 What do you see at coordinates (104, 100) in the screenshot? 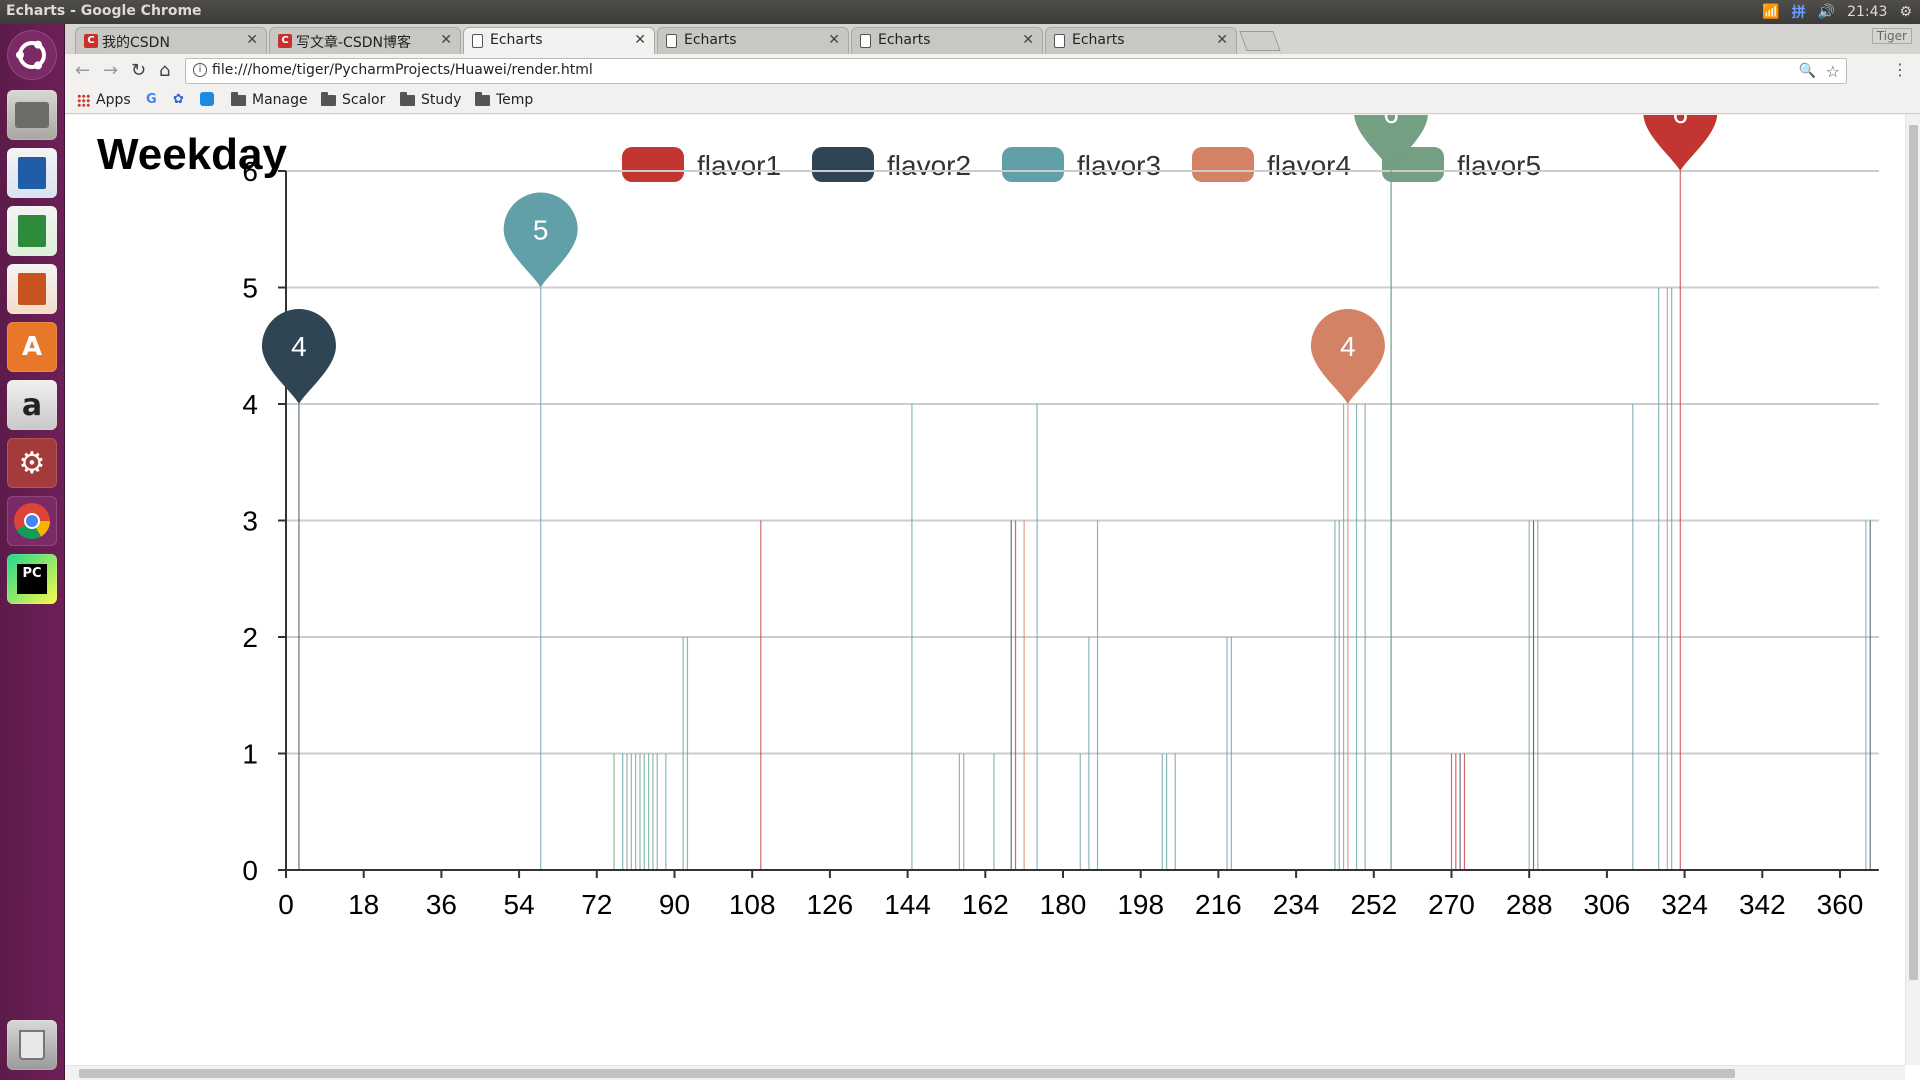
I see `bookmark-apps: Apps` at bounding box center [104, 100].